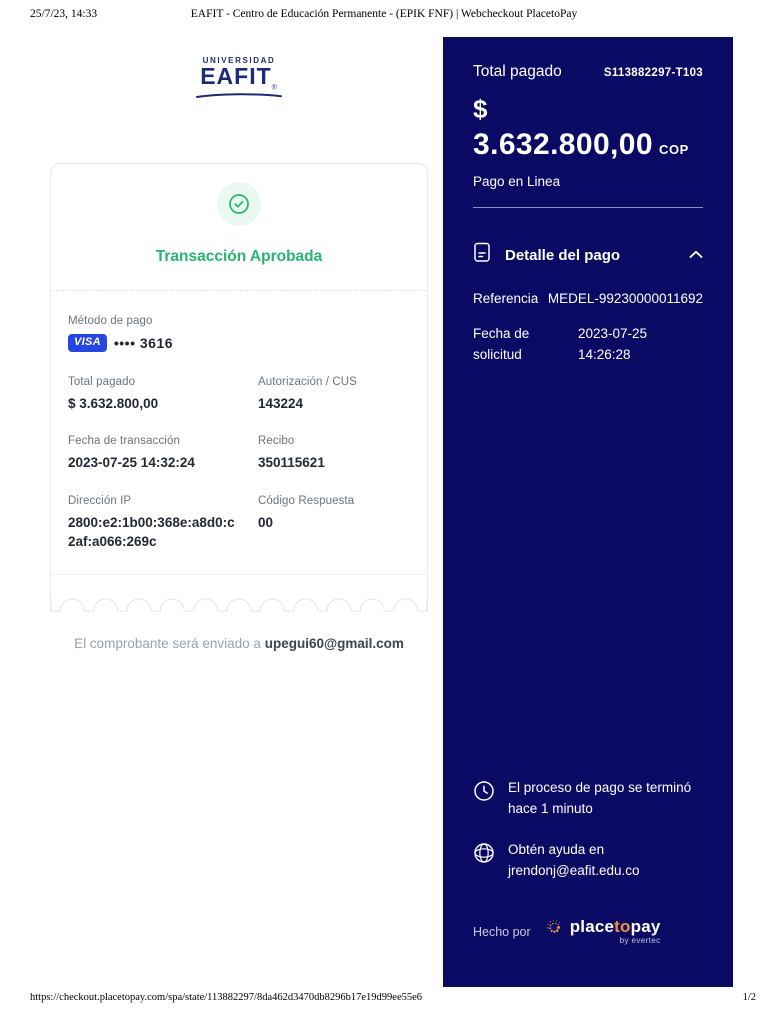 The height and width of the screenshot is (1024, 768). What do you see at coordinates (239, 95) in the screenshot?
I see `eafit-swoosh` at bounding box center [239, 95].